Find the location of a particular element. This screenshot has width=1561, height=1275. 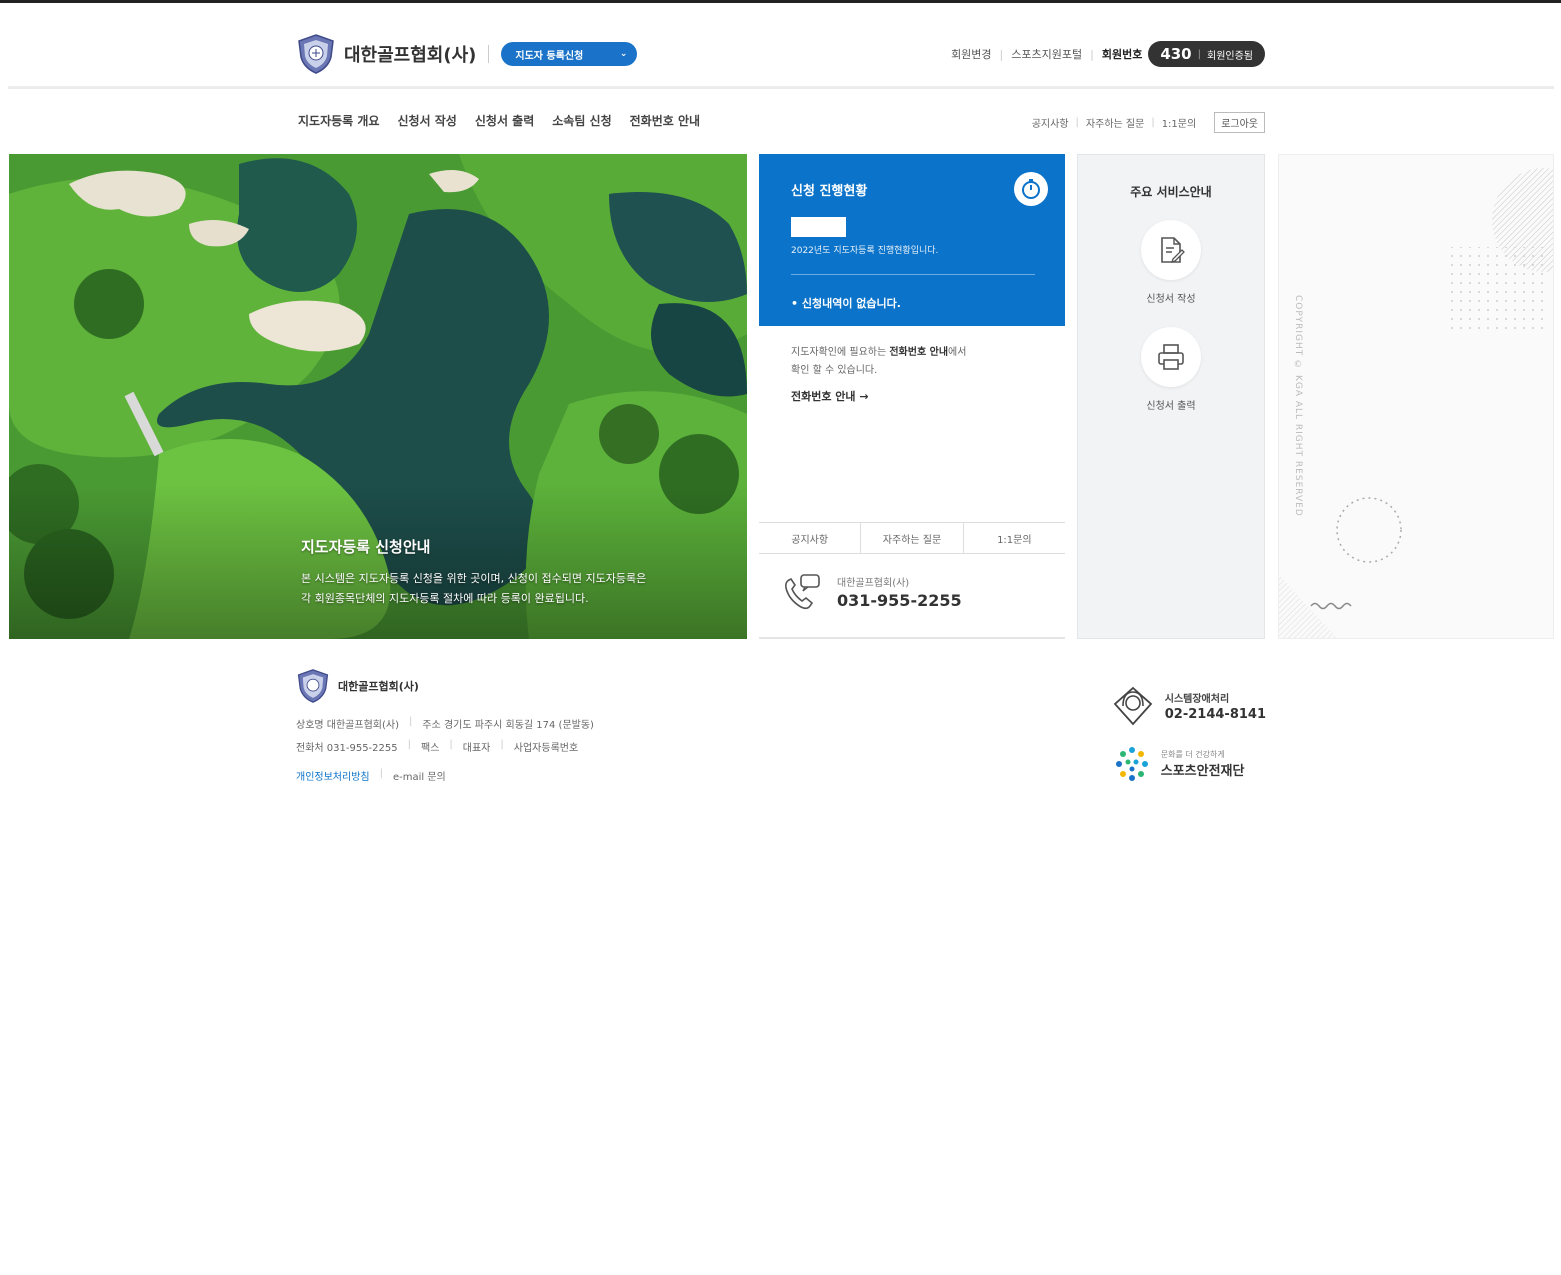

site-select-label: 지도자 등록신청 is located at coordinates (549, 56).